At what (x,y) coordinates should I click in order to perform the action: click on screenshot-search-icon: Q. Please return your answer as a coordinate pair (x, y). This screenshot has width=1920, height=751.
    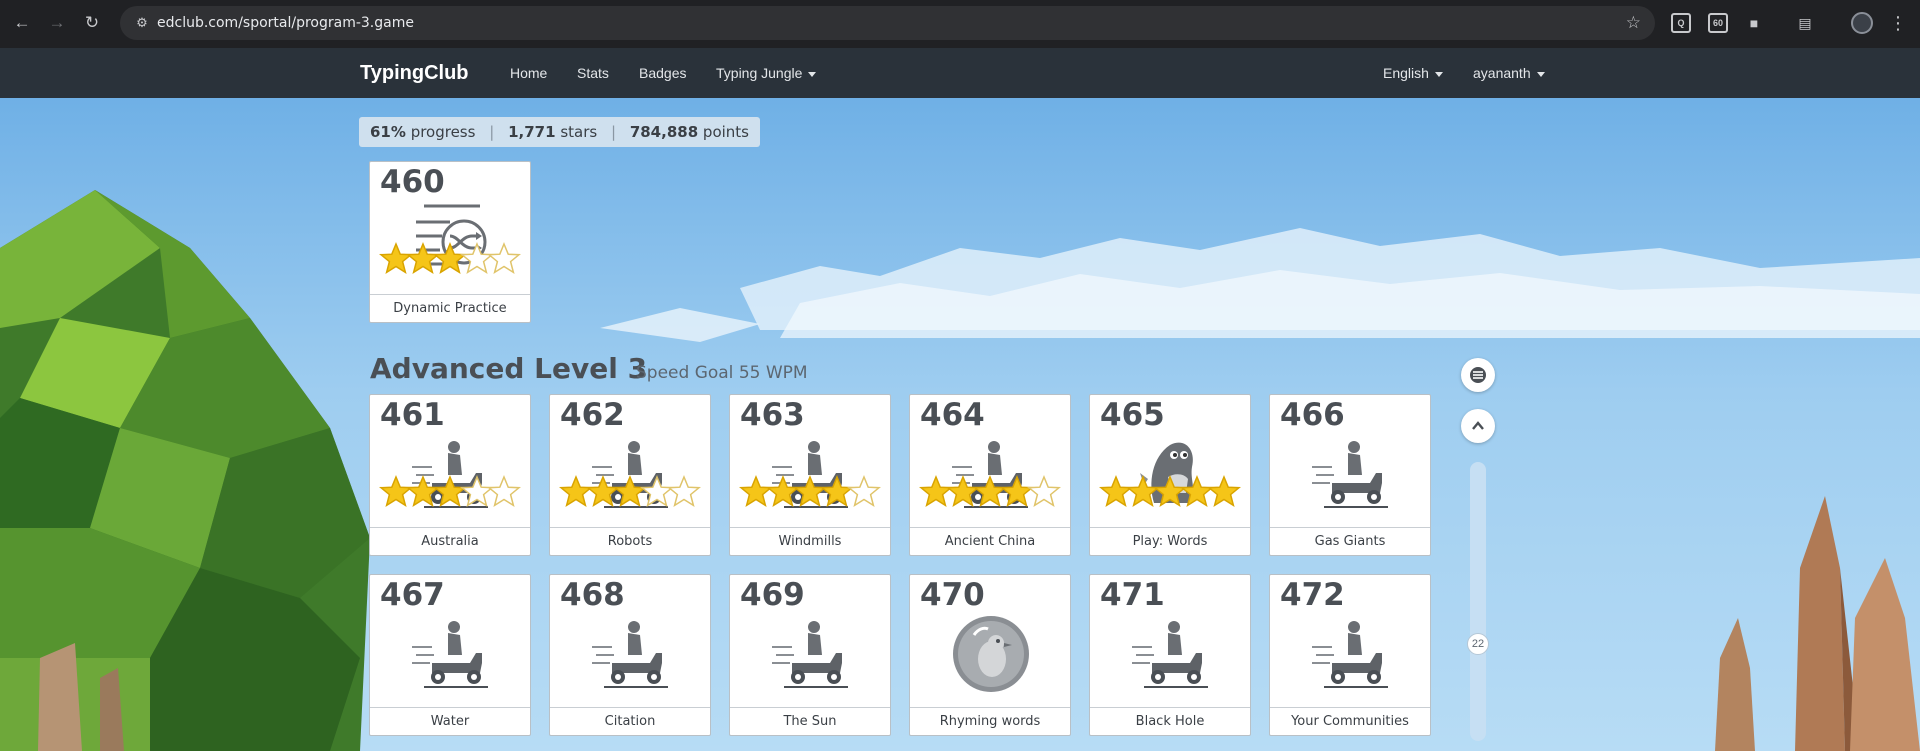
    Looking at the image, I should click on (1681, 23).